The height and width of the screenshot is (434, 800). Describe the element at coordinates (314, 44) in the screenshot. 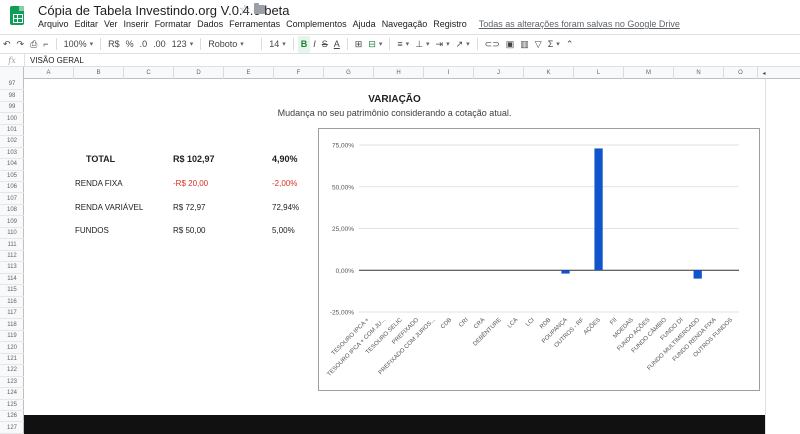

I see `italic-button: I` at that location.